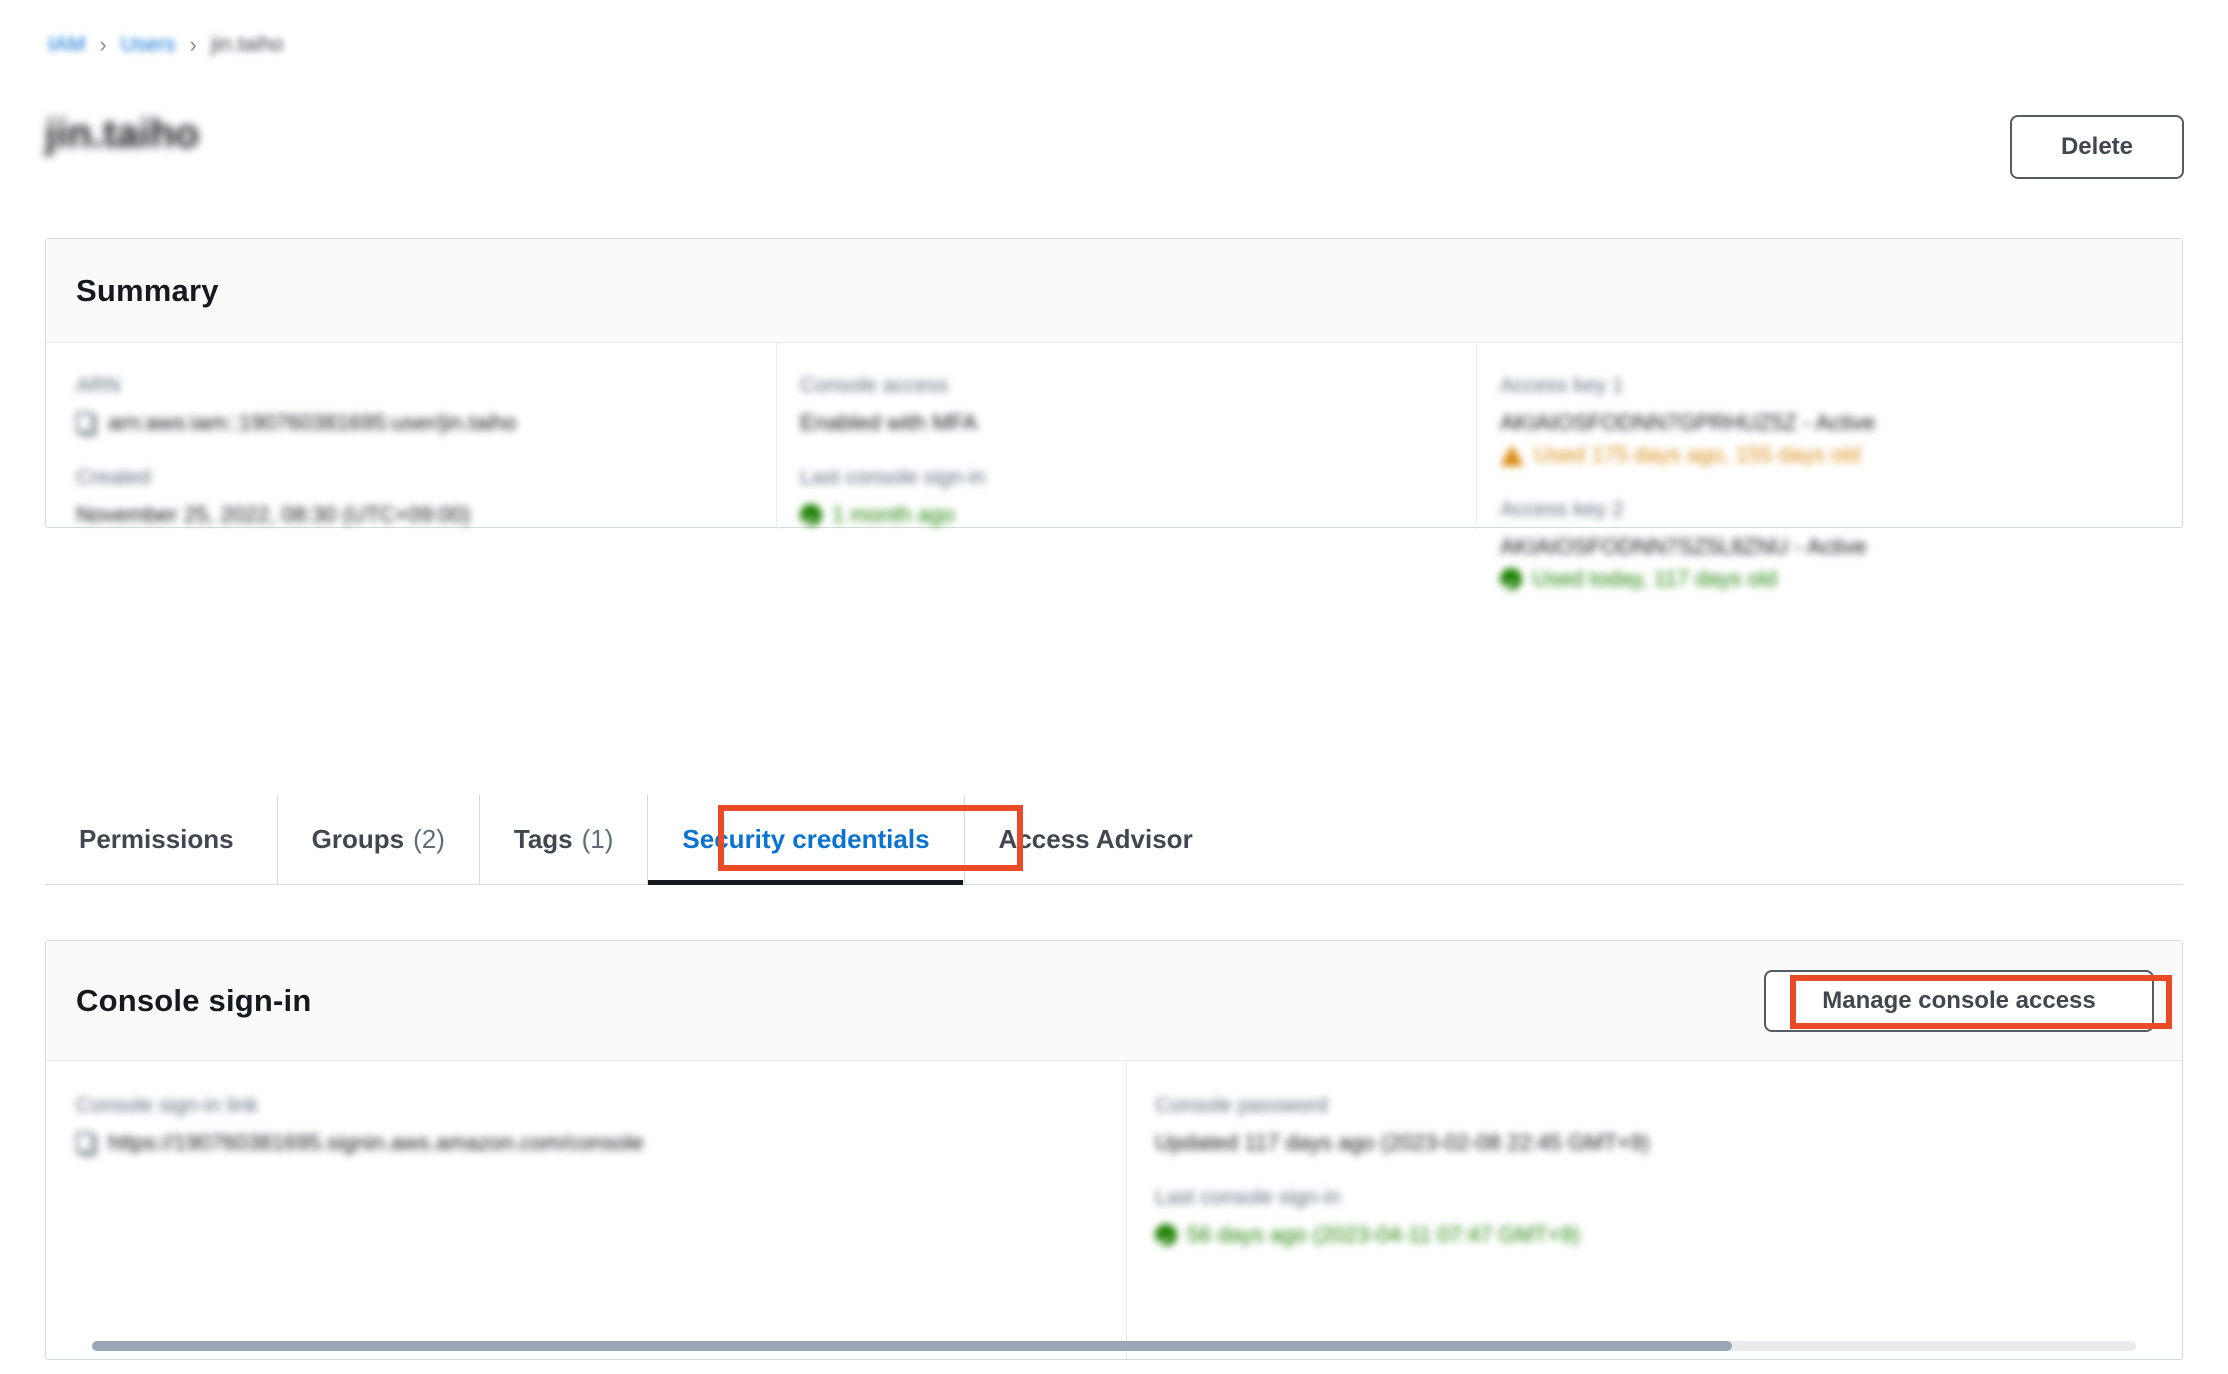 This screenshot has height=1374, width=2228. What do you see at coordinates (1562, 509) in the screenshot?
I see `access-key-2-label: Access key 2` at bounding box center [1562, 509].